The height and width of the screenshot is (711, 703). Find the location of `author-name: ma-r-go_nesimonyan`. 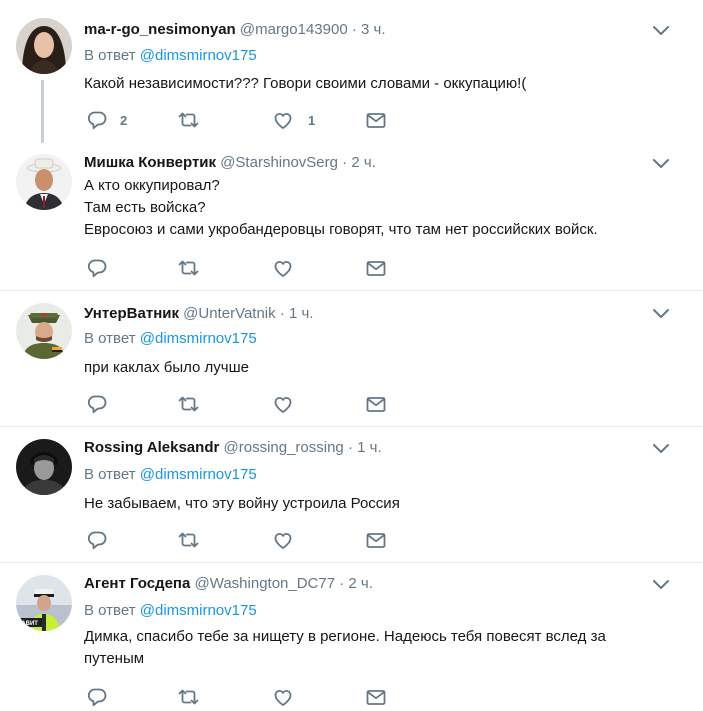

author-name: ma-r-go_nesimonyan is located at coordinates (160, 29).